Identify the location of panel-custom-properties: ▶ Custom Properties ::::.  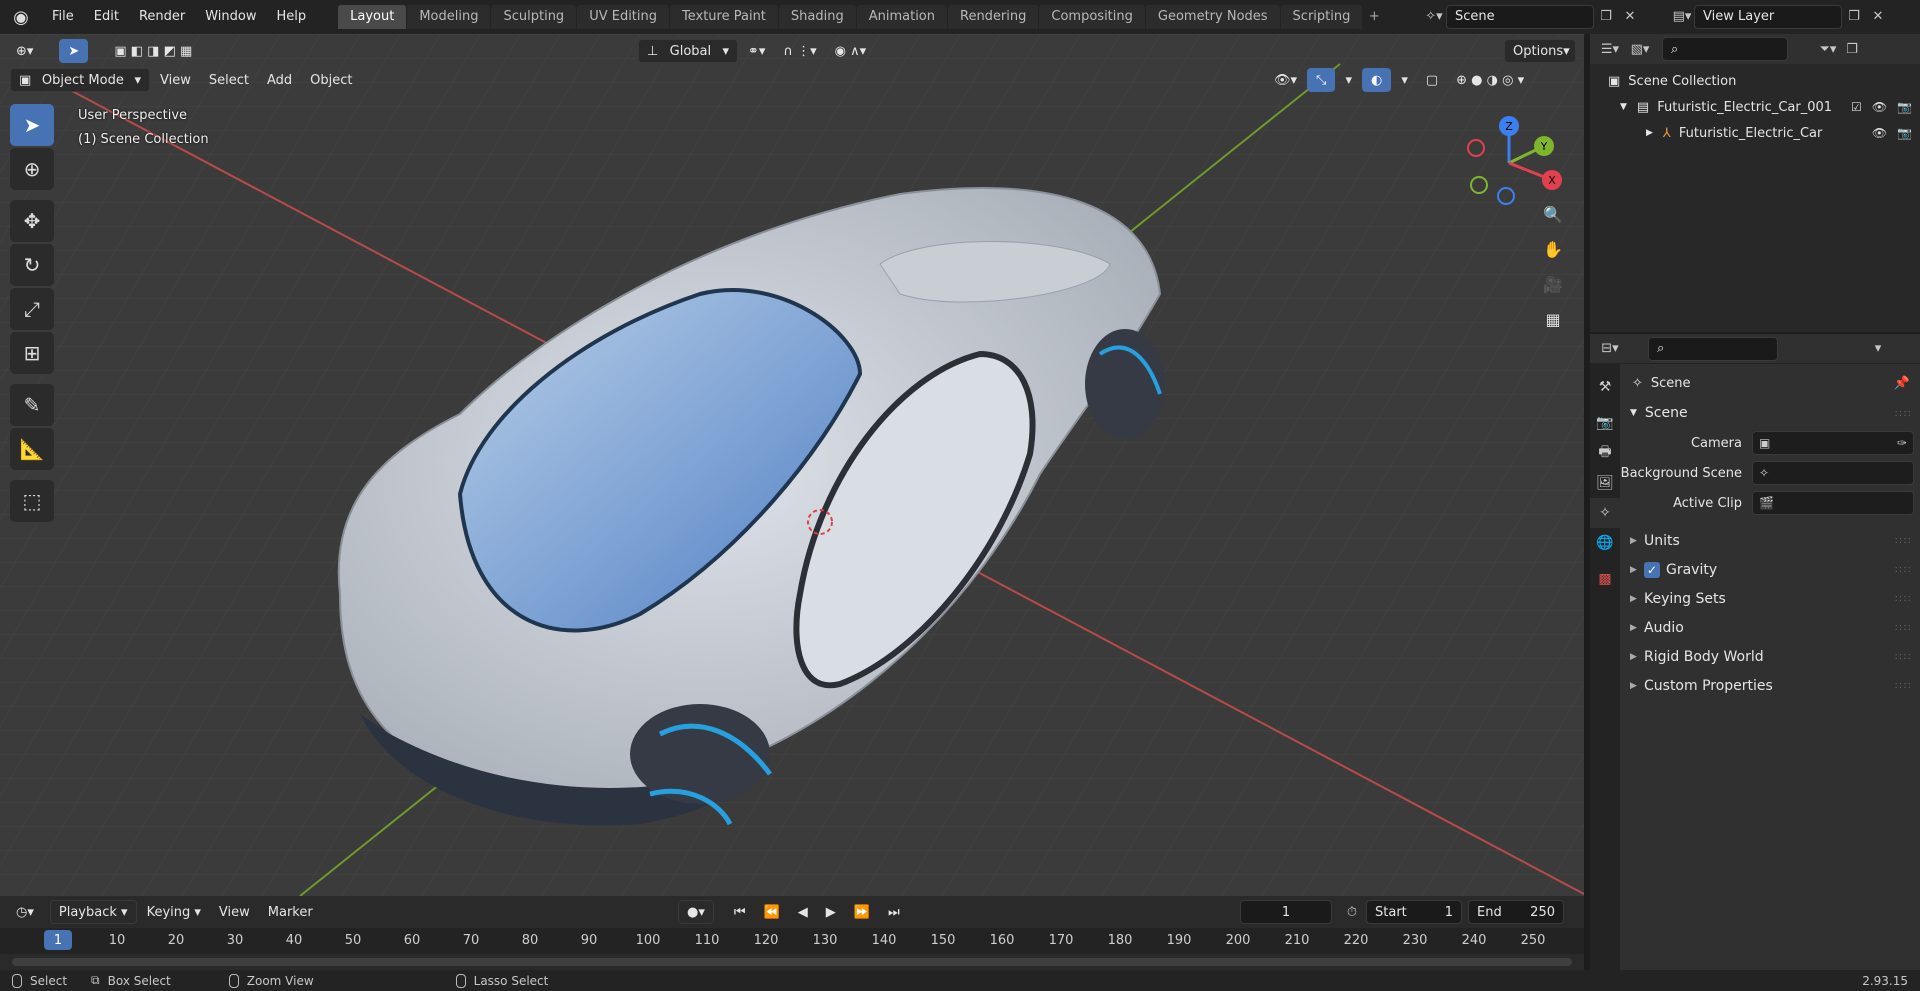
(1770, 685).